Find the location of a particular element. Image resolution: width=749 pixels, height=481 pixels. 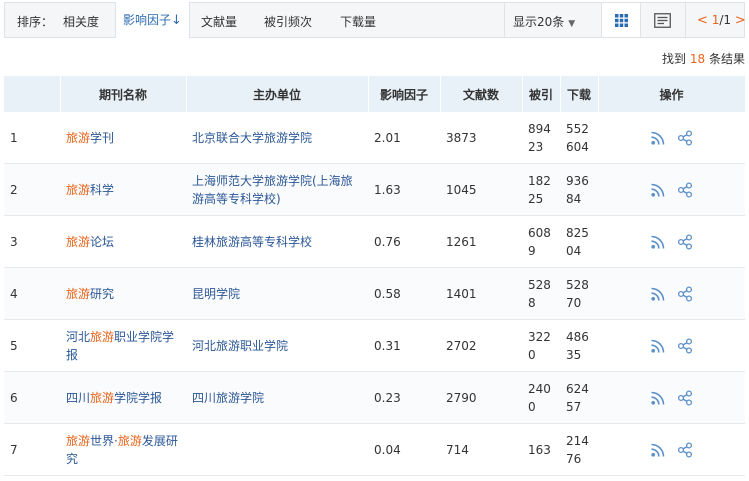

organizer-link: 上海师范大学旅游学院(上海旅游高等专科学校) is located at coordinates (277, 189).